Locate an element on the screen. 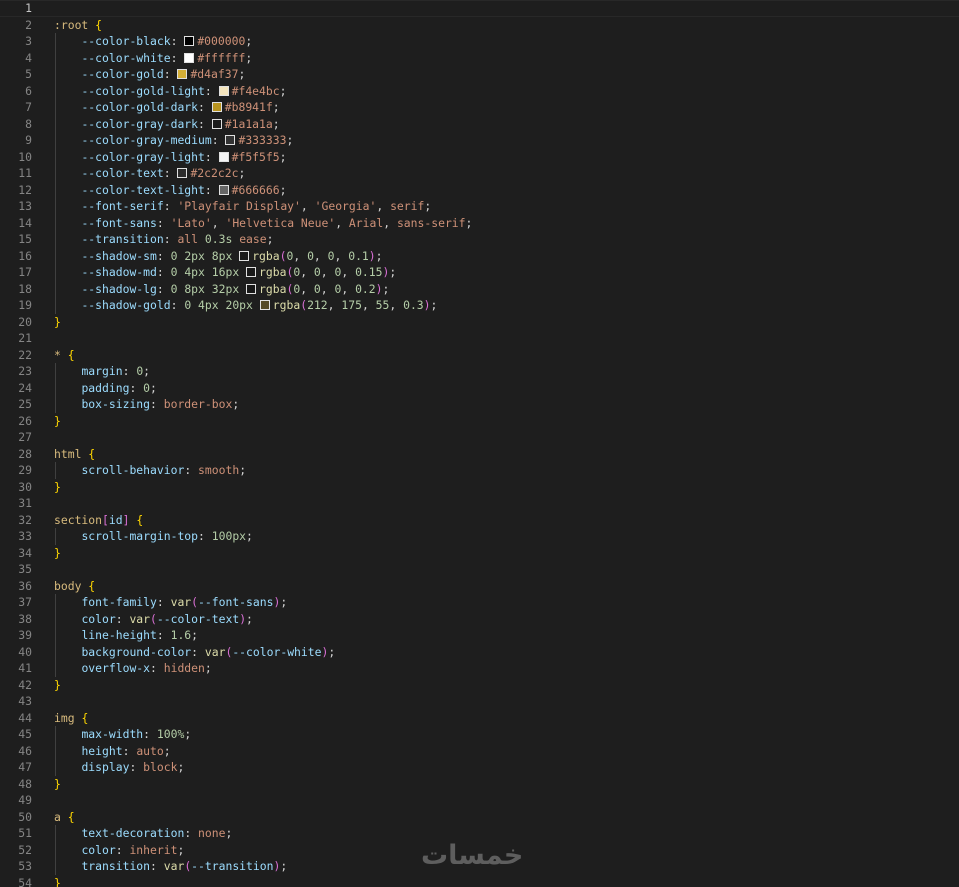  code-line: 46 height: auto; is located at coordinates (479, 751).